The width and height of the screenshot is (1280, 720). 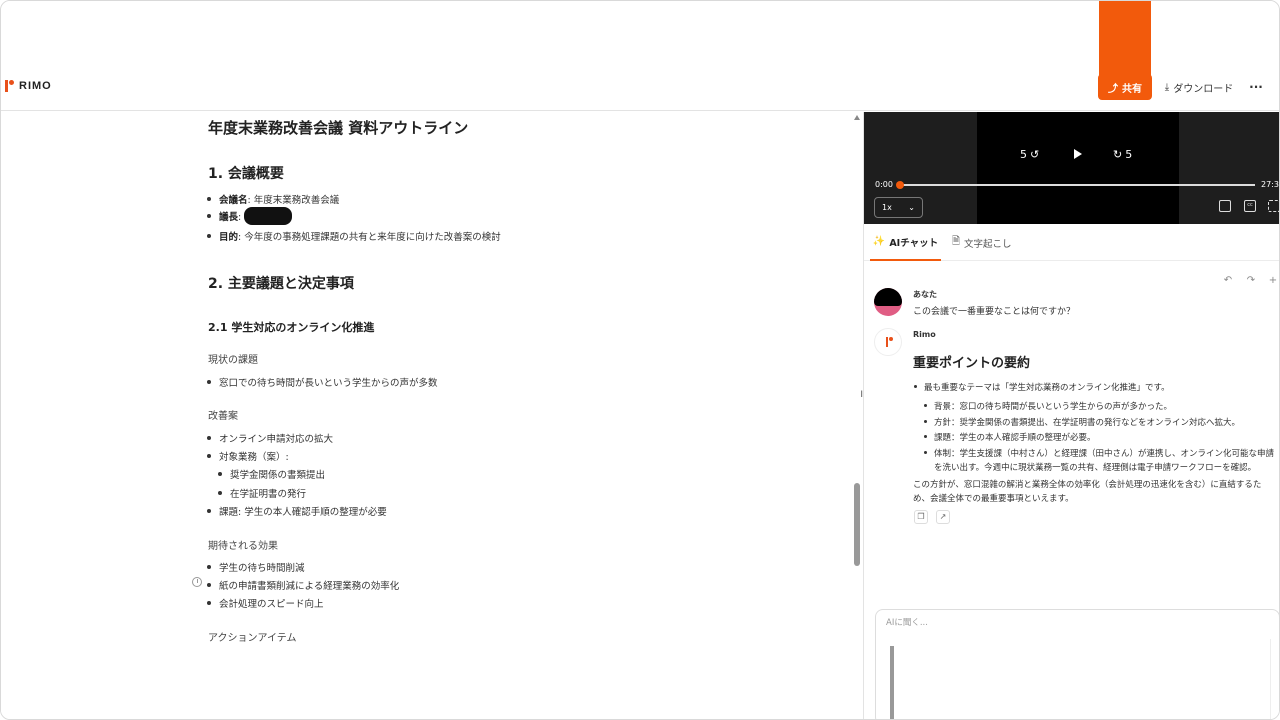 What do you see at coordinates (10, 86) in the screenshot?
I see `logo-mark-icon` at bounding box center [10, 86].